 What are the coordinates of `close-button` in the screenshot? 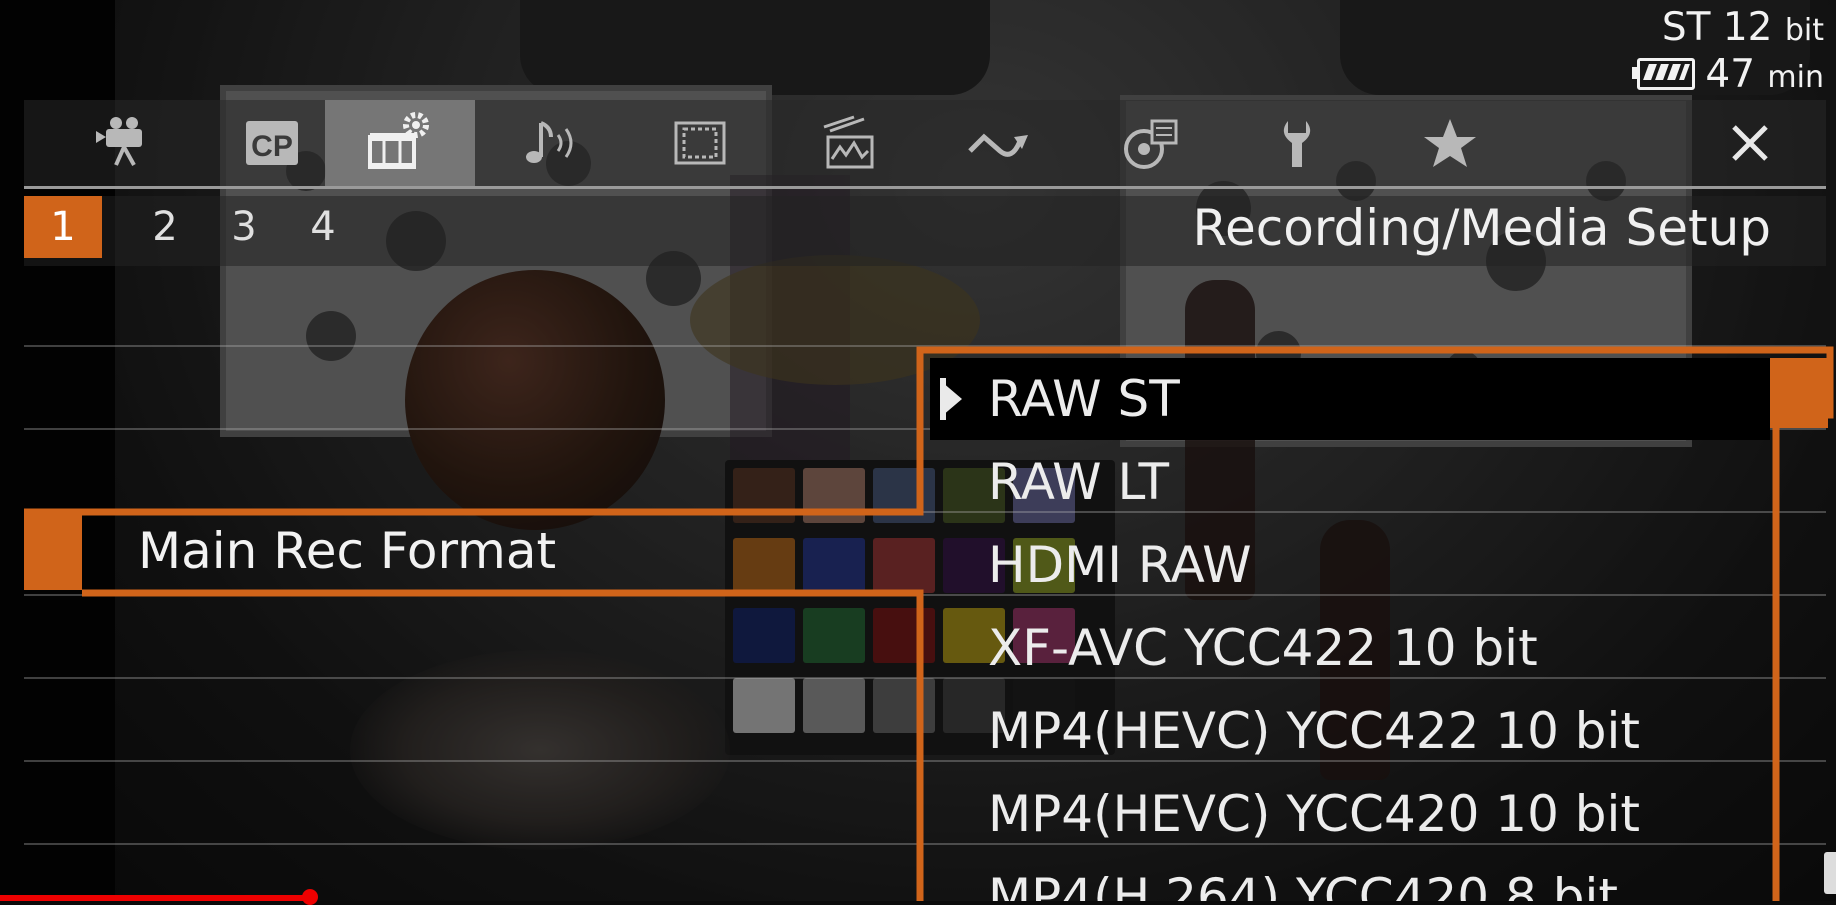 It's located at (1750, 143).